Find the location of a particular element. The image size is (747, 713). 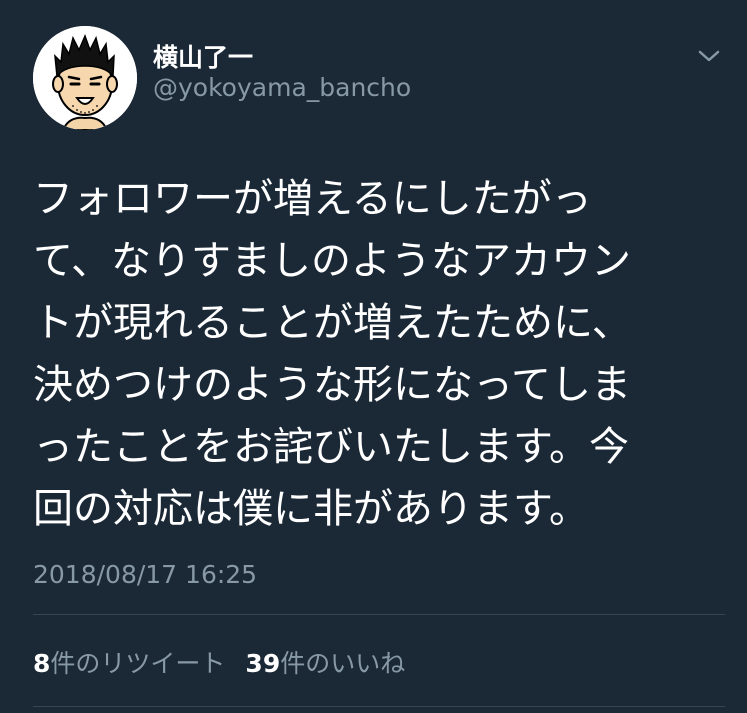

user-handle: @yokoyama_bancho is located at coordinates (282, 87).